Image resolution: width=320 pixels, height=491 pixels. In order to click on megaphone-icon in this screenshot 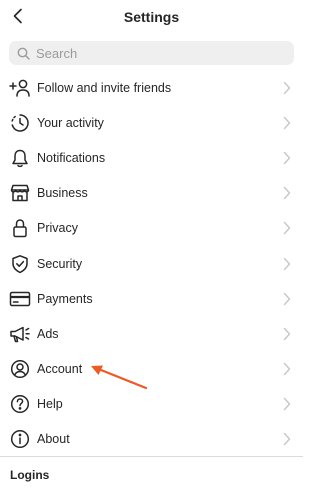, I will do `click(20, 334)`.